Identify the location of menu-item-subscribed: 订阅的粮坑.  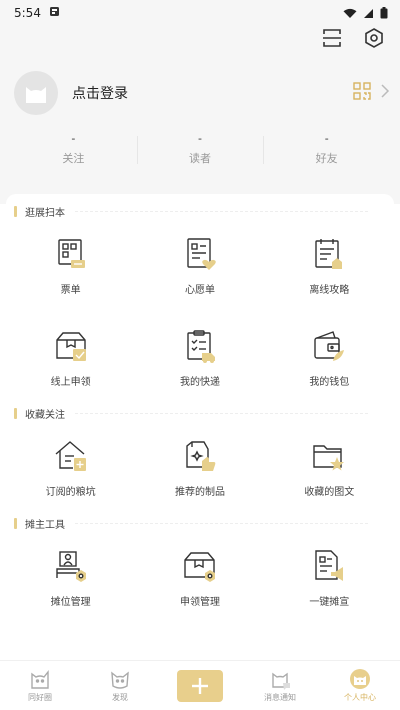
(70, 468).